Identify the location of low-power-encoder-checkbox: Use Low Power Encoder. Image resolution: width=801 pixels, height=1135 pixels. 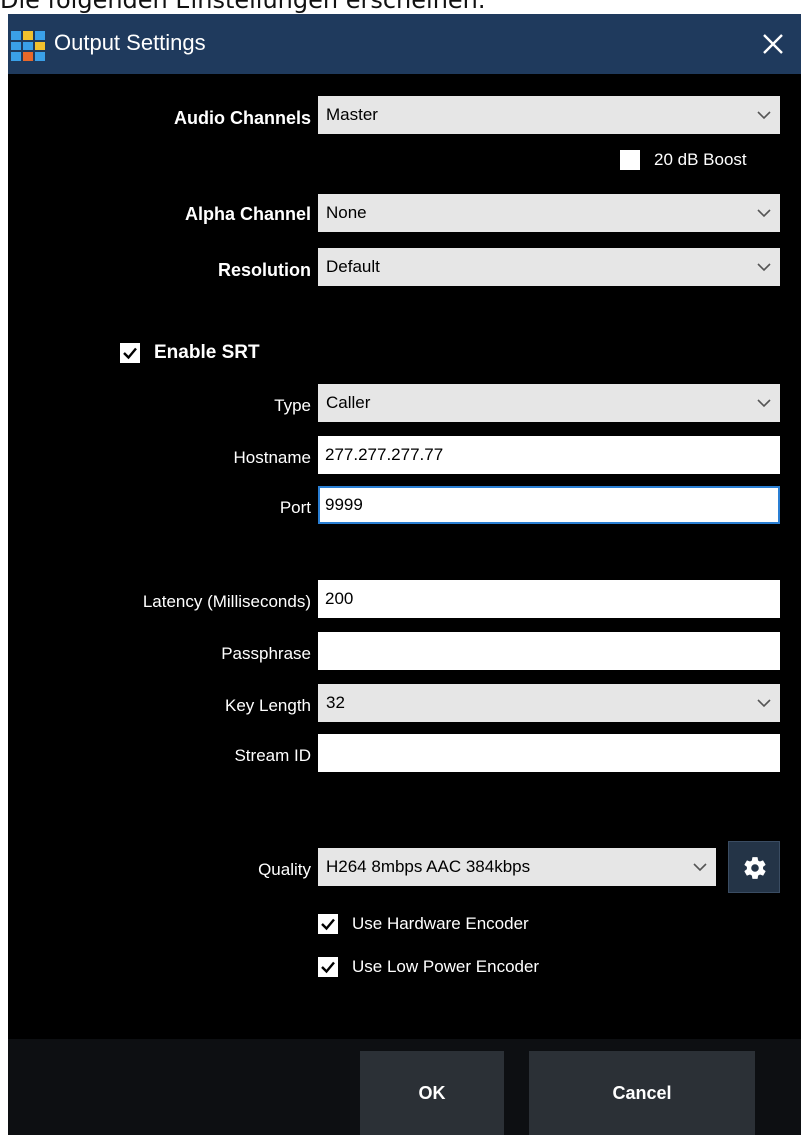
(428, 967).